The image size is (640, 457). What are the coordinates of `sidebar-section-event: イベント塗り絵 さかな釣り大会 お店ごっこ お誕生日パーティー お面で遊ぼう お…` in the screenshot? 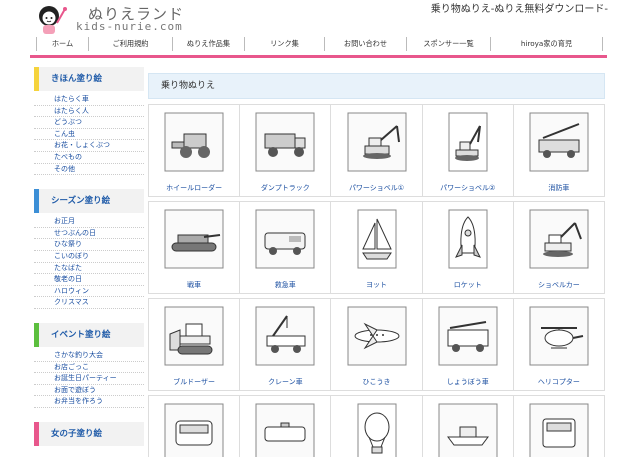 It's located at (89, 365).